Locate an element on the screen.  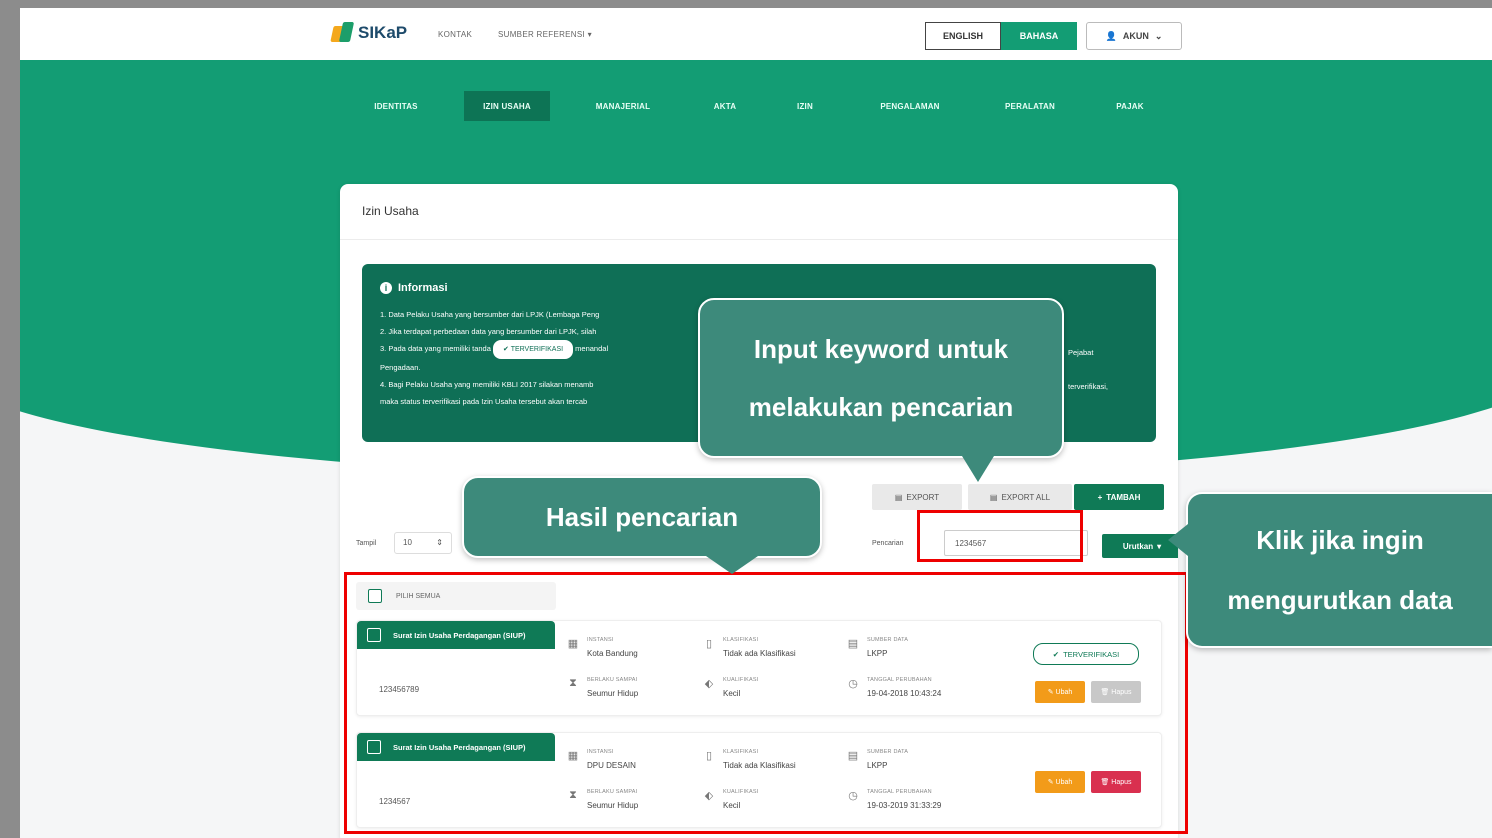
user-icon: 👤 is located at coordinates (1111, 35).